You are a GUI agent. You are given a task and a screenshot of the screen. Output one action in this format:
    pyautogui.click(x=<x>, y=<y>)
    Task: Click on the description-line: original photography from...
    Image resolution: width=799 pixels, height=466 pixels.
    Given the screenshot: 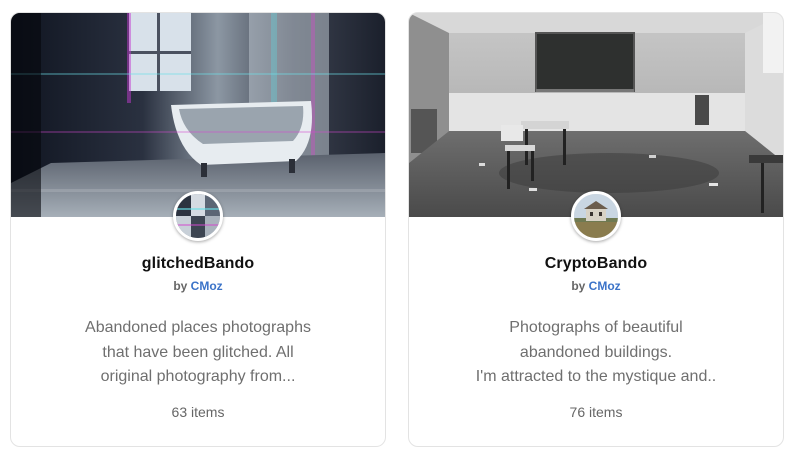 What is the action you would take?
    pyautogui.click(x=198, y=376)
    